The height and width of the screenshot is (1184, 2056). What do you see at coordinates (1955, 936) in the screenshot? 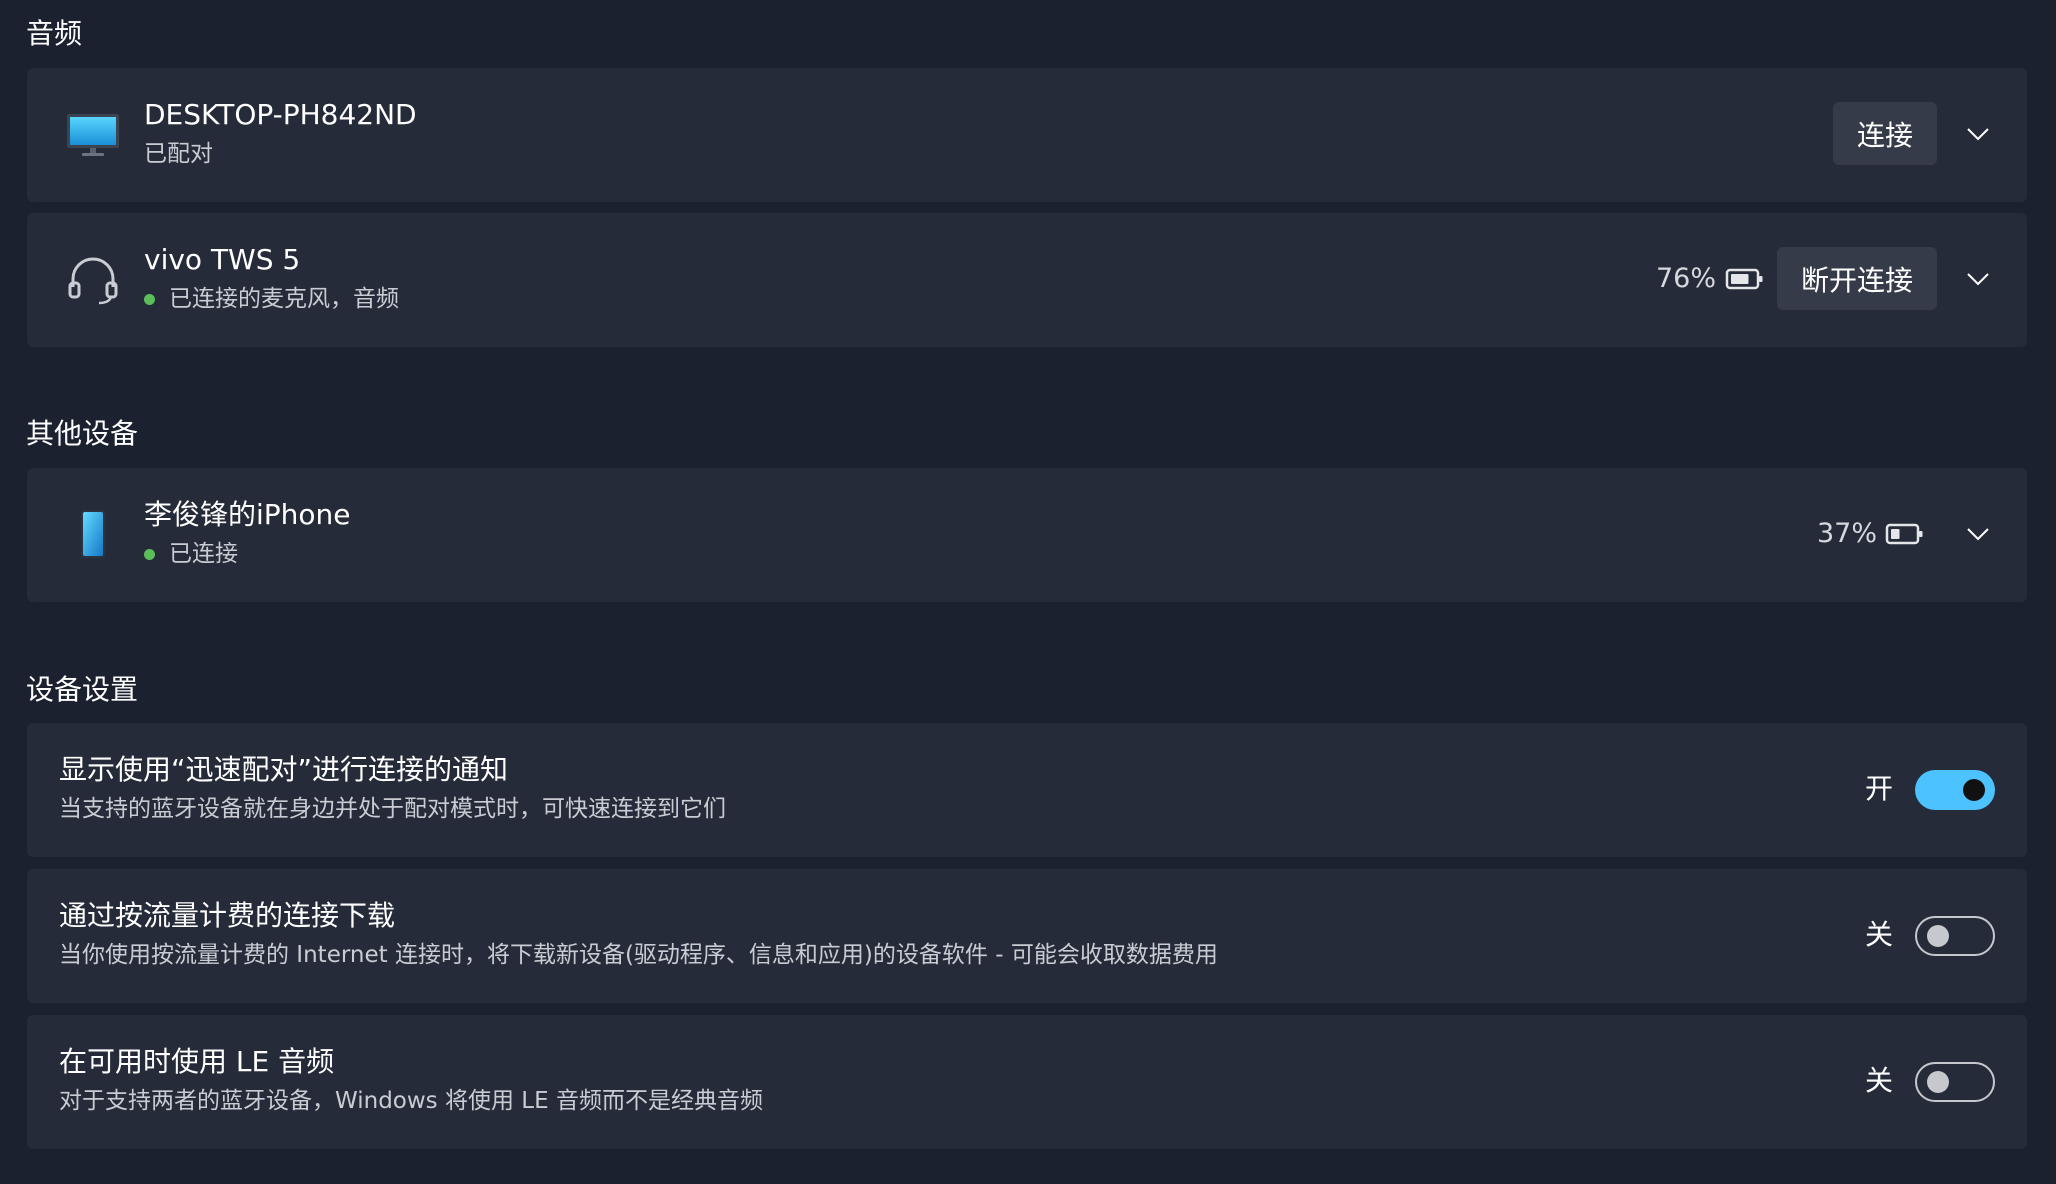
I see `metered-download-toggle` at bounding box center [1955, 936].